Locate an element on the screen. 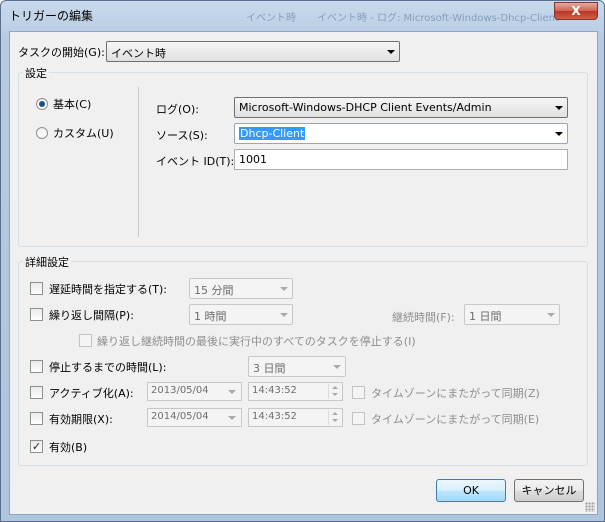 Image resolution: width=605 pixels, height=522 pixels. expire-checkbox is located at coordinates (36, 418).